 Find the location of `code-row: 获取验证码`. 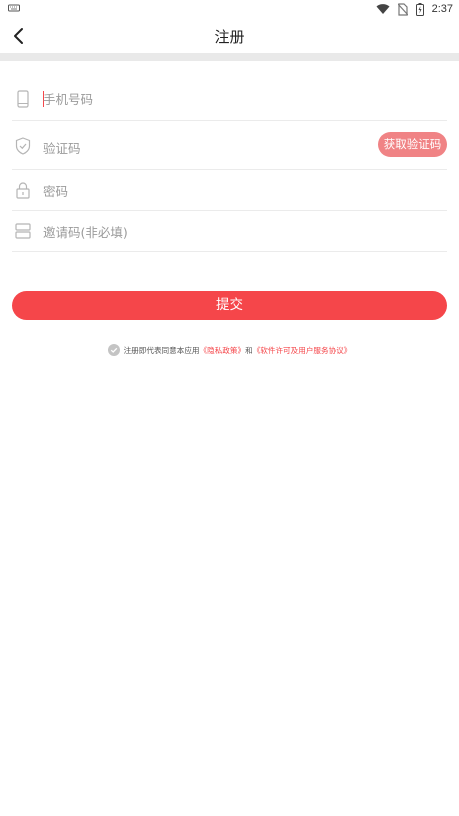

code-row: 获取验证码 is located at coordinates (229, 145).